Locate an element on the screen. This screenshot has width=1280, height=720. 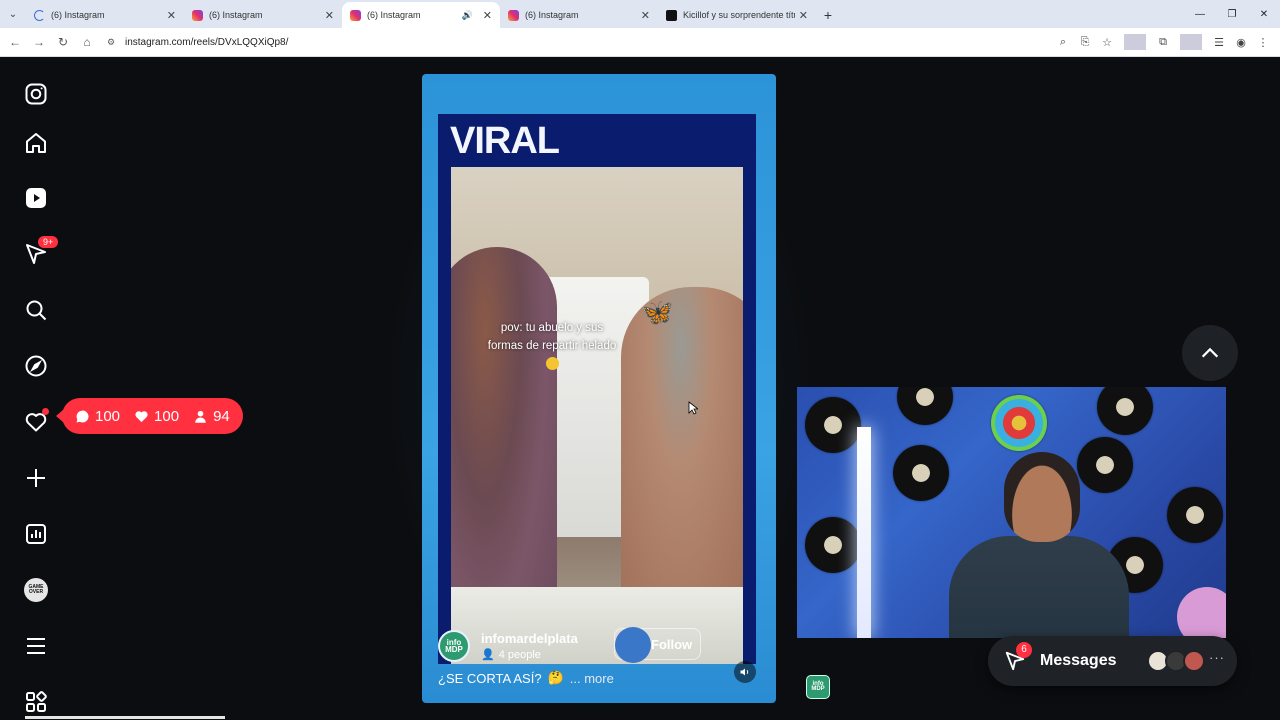
browser-tab-1: (6) Instagram ✕ is located at coordinates (105, 15).